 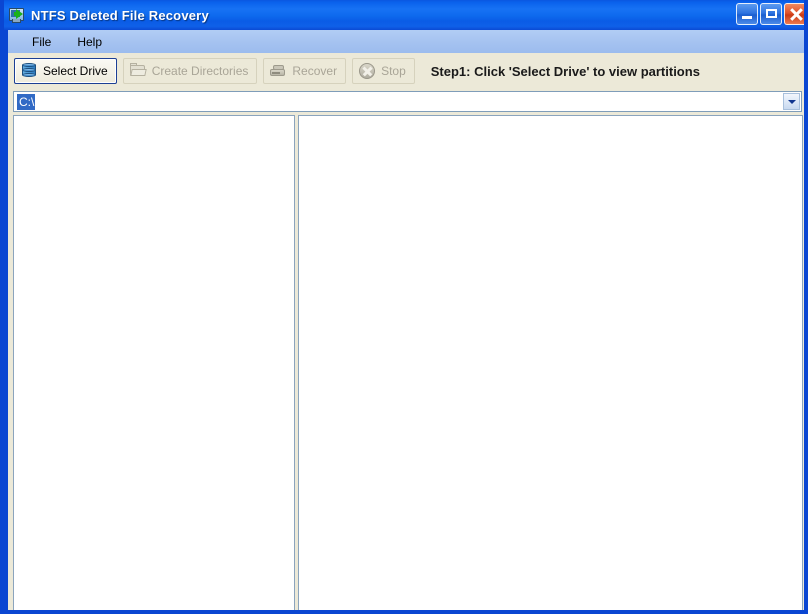 What do you see at coordinates (747, 17) in the screenshot?
I see `minimize-icon` at bounding box center [747, 17].